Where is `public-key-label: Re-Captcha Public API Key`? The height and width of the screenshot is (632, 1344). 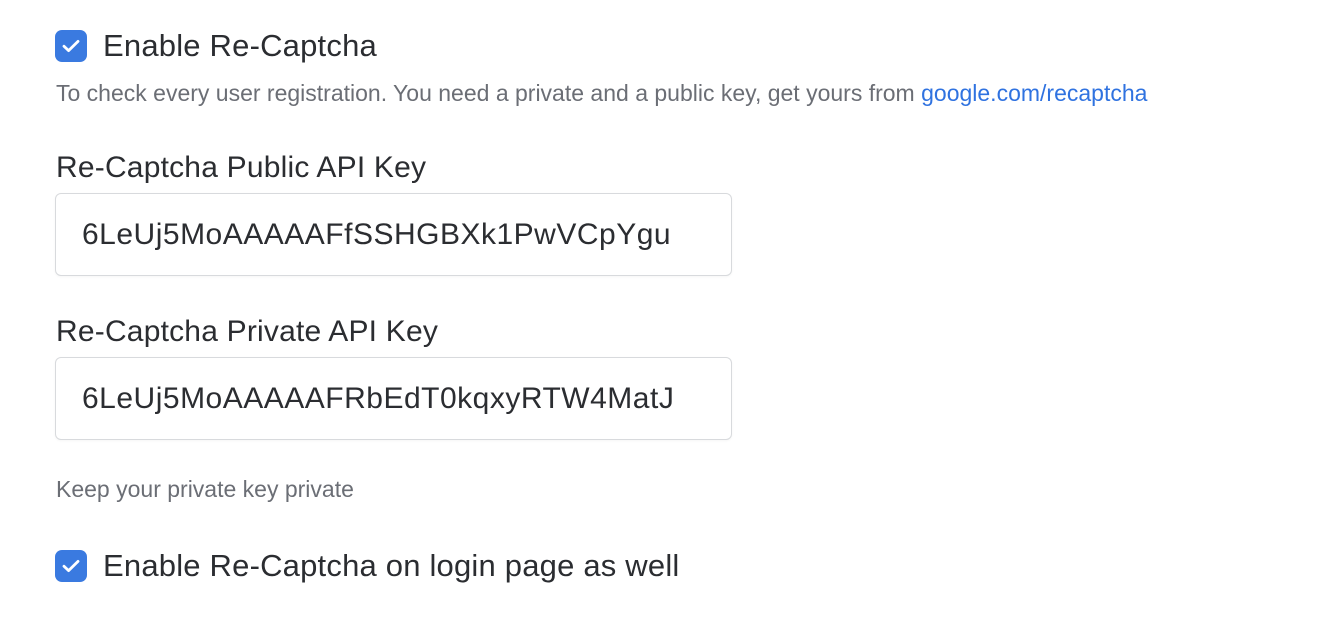 public-key-label: Re-Captcha Public API Key is located at coordinates (241, 167).